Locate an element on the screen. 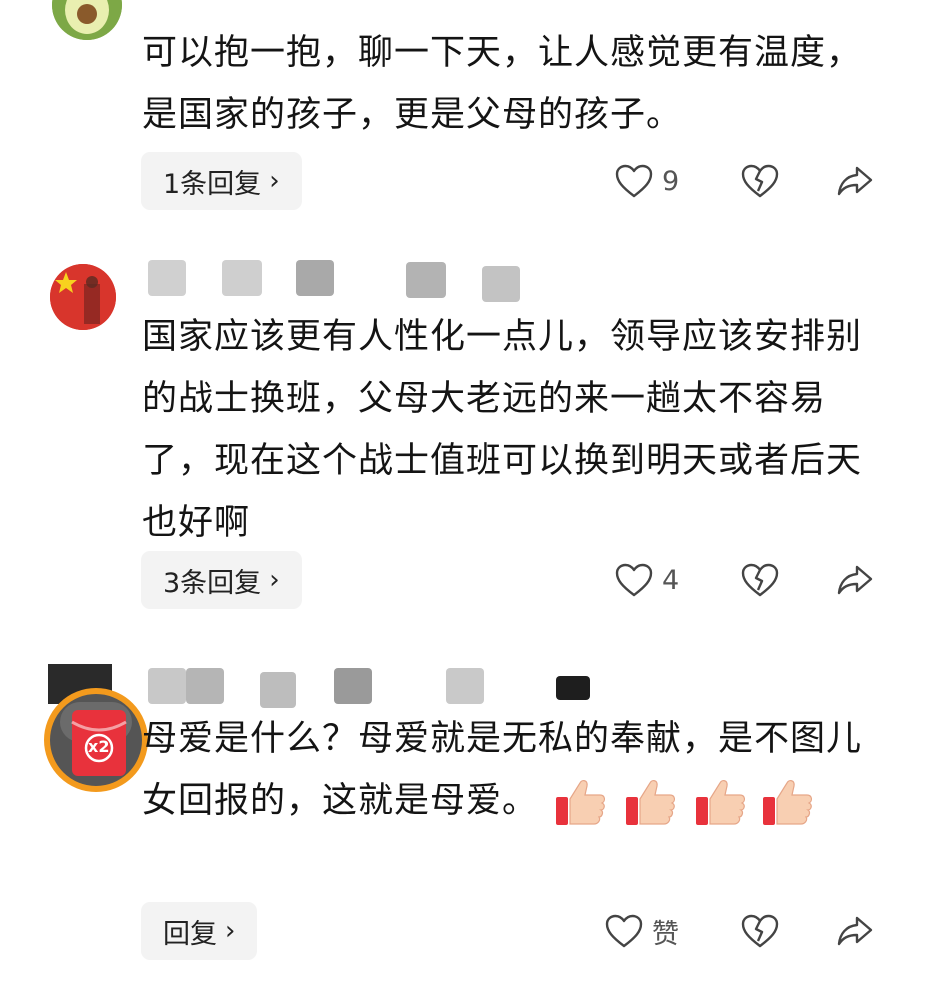 This screenshot has height=990, width=926. red-packet-badge: x2 is located at coordinates (99, 746).